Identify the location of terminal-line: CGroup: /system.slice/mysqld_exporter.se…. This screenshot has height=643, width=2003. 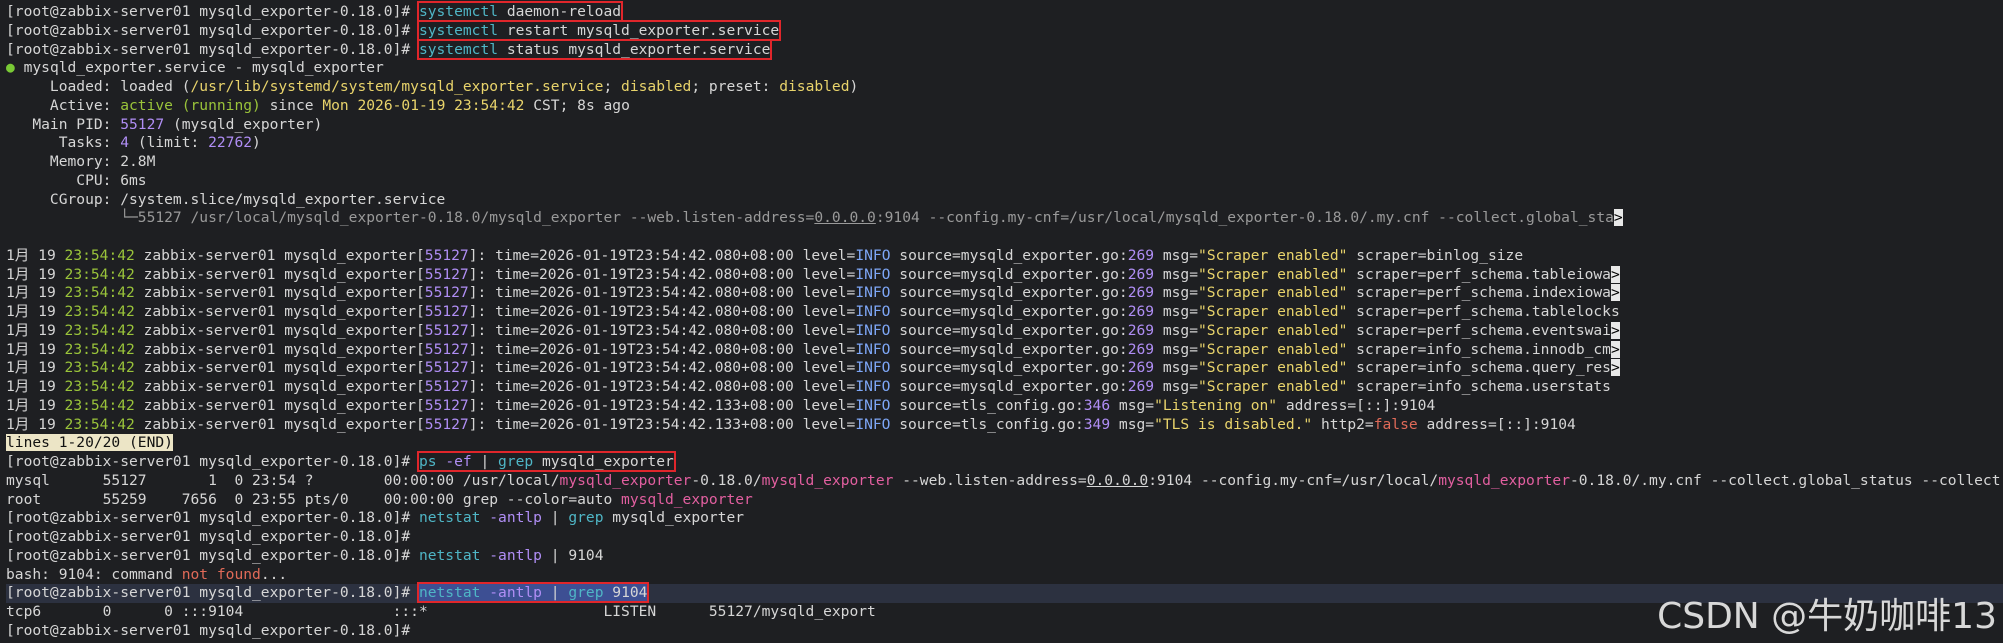
(1004, 200).